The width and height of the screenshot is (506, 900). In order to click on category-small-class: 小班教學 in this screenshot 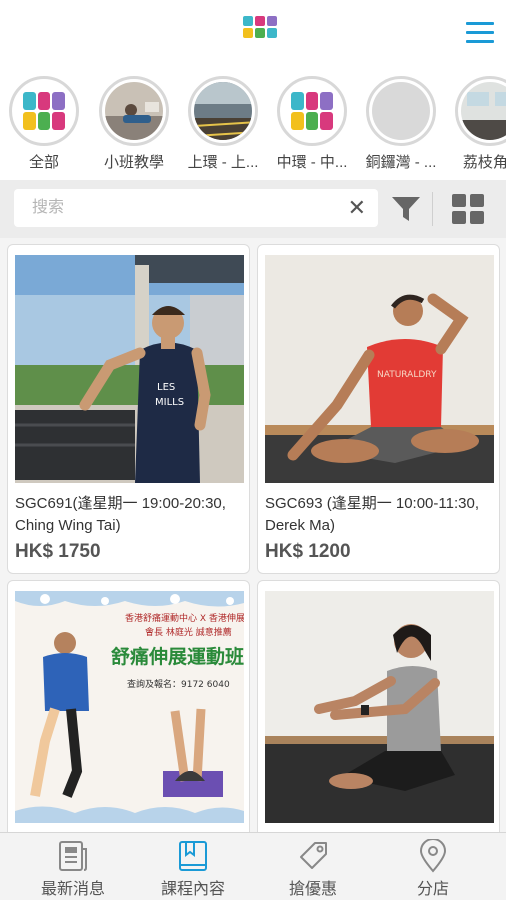, I will do `click(134, 124)`.